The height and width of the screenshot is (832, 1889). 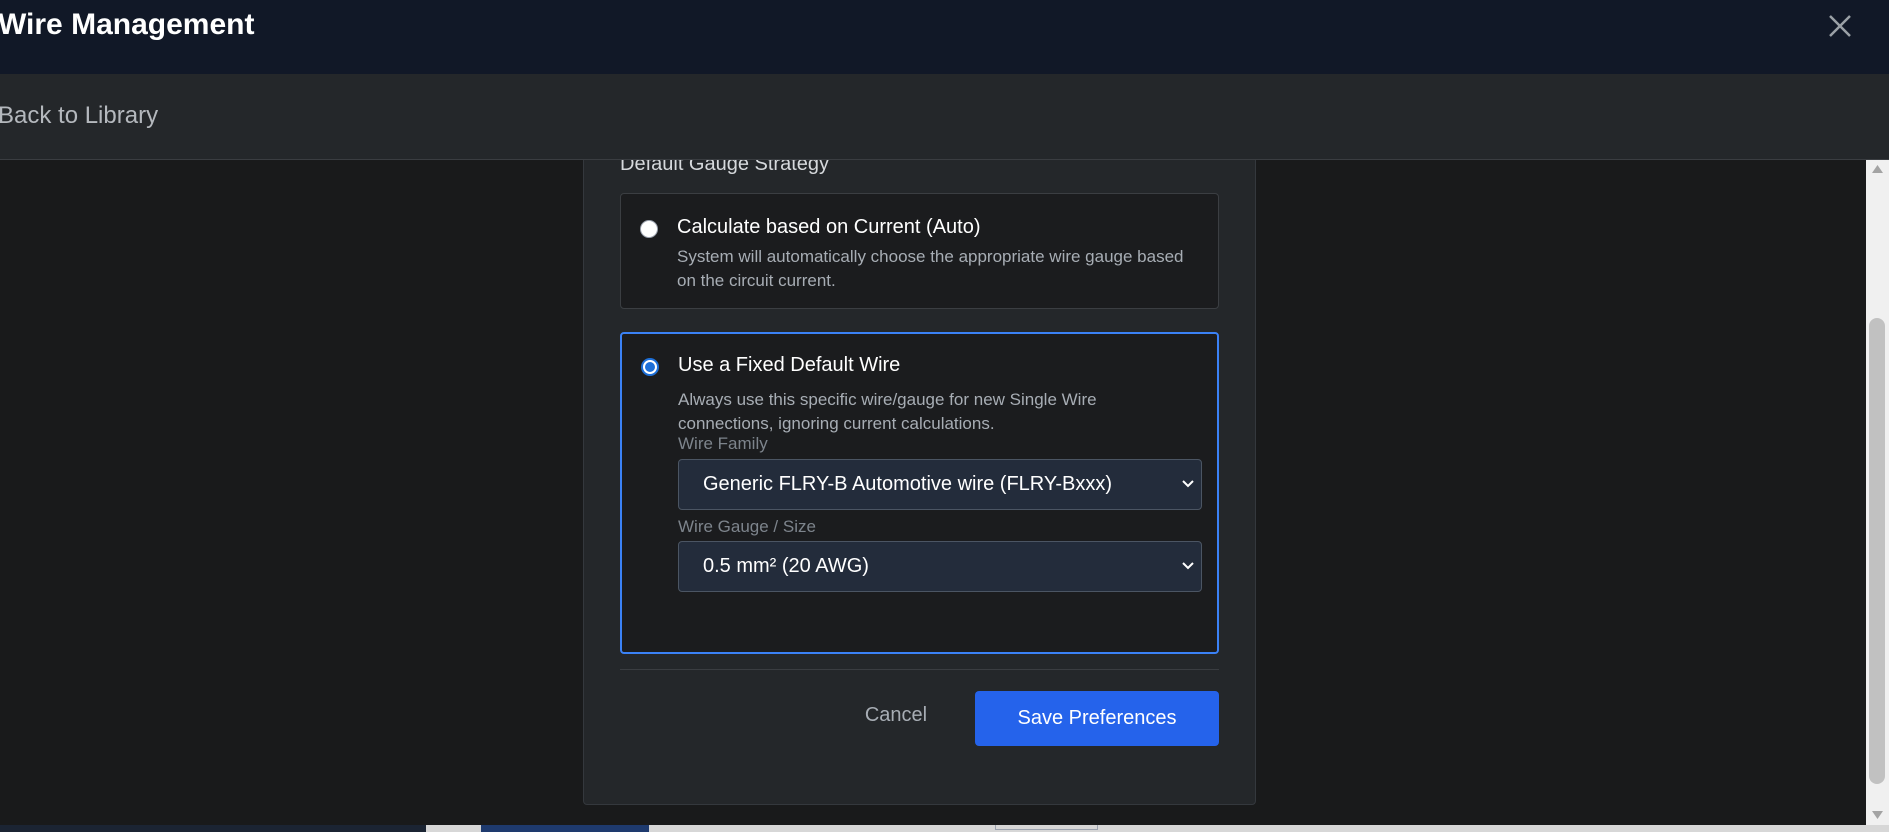 What do you see at coordinates (747, 526) in the screenshot?
I see `wire-gauge-label: Wire Gauge / Size` at bounding box center [747, 526].